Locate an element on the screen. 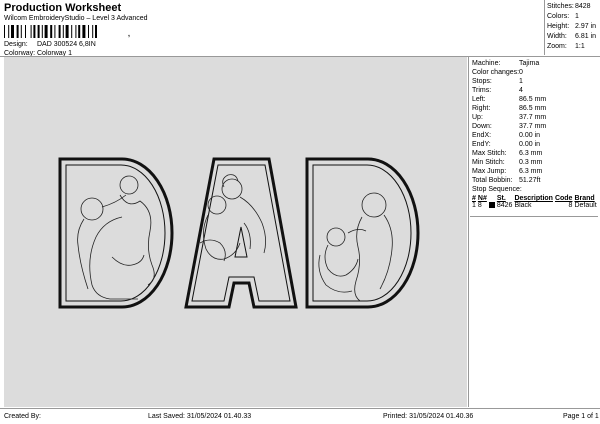 The height and width of the screenshot is (424, 600). last-saved: Last Saved: 31/05/2024 01.40.33 is located at coordinates (200, 416).